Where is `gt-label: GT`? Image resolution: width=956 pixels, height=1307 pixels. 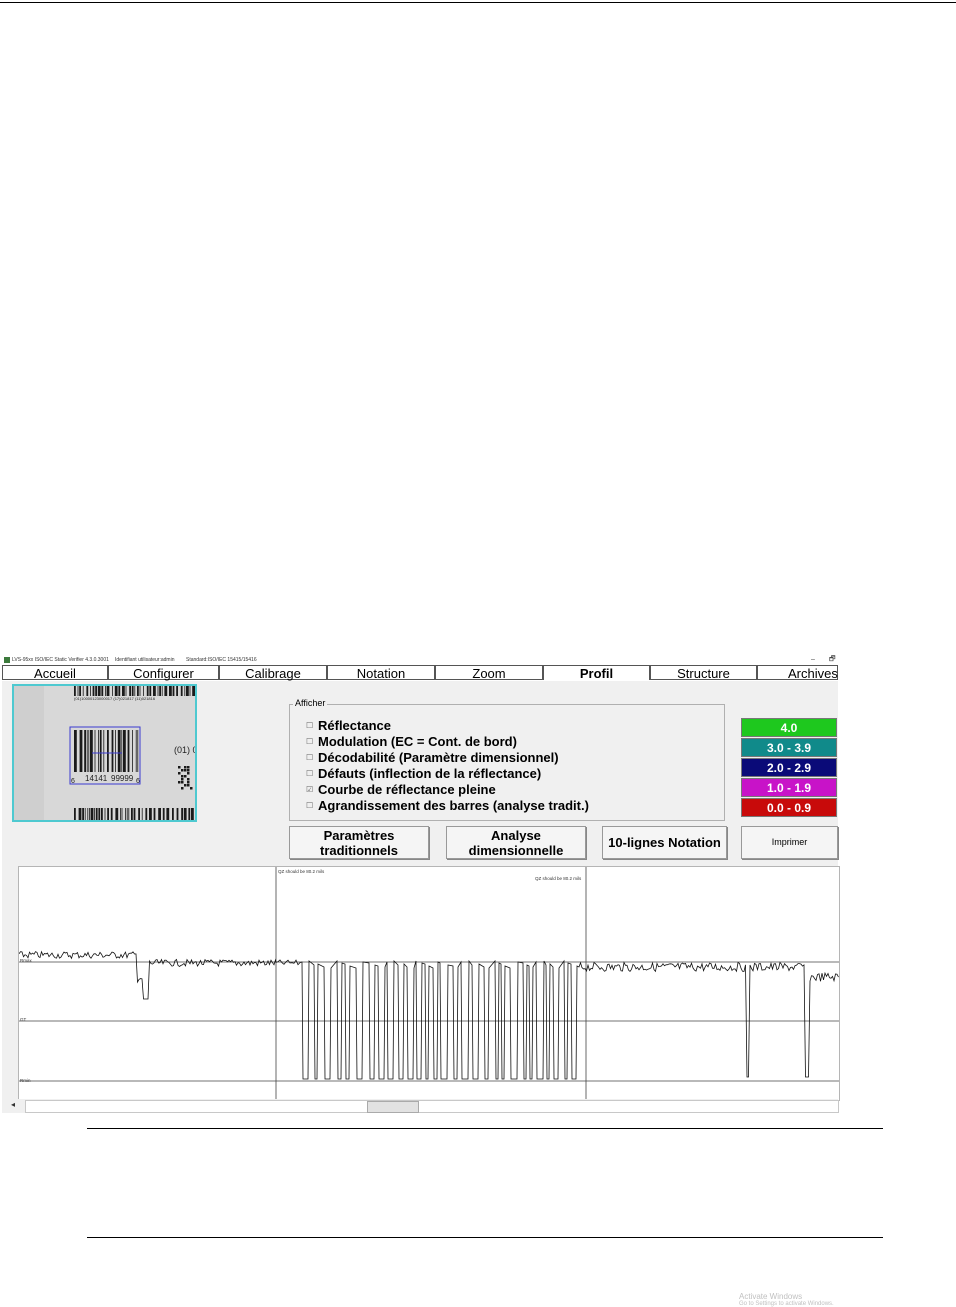 gt-label: GT is located at coordinates (23, 1019).